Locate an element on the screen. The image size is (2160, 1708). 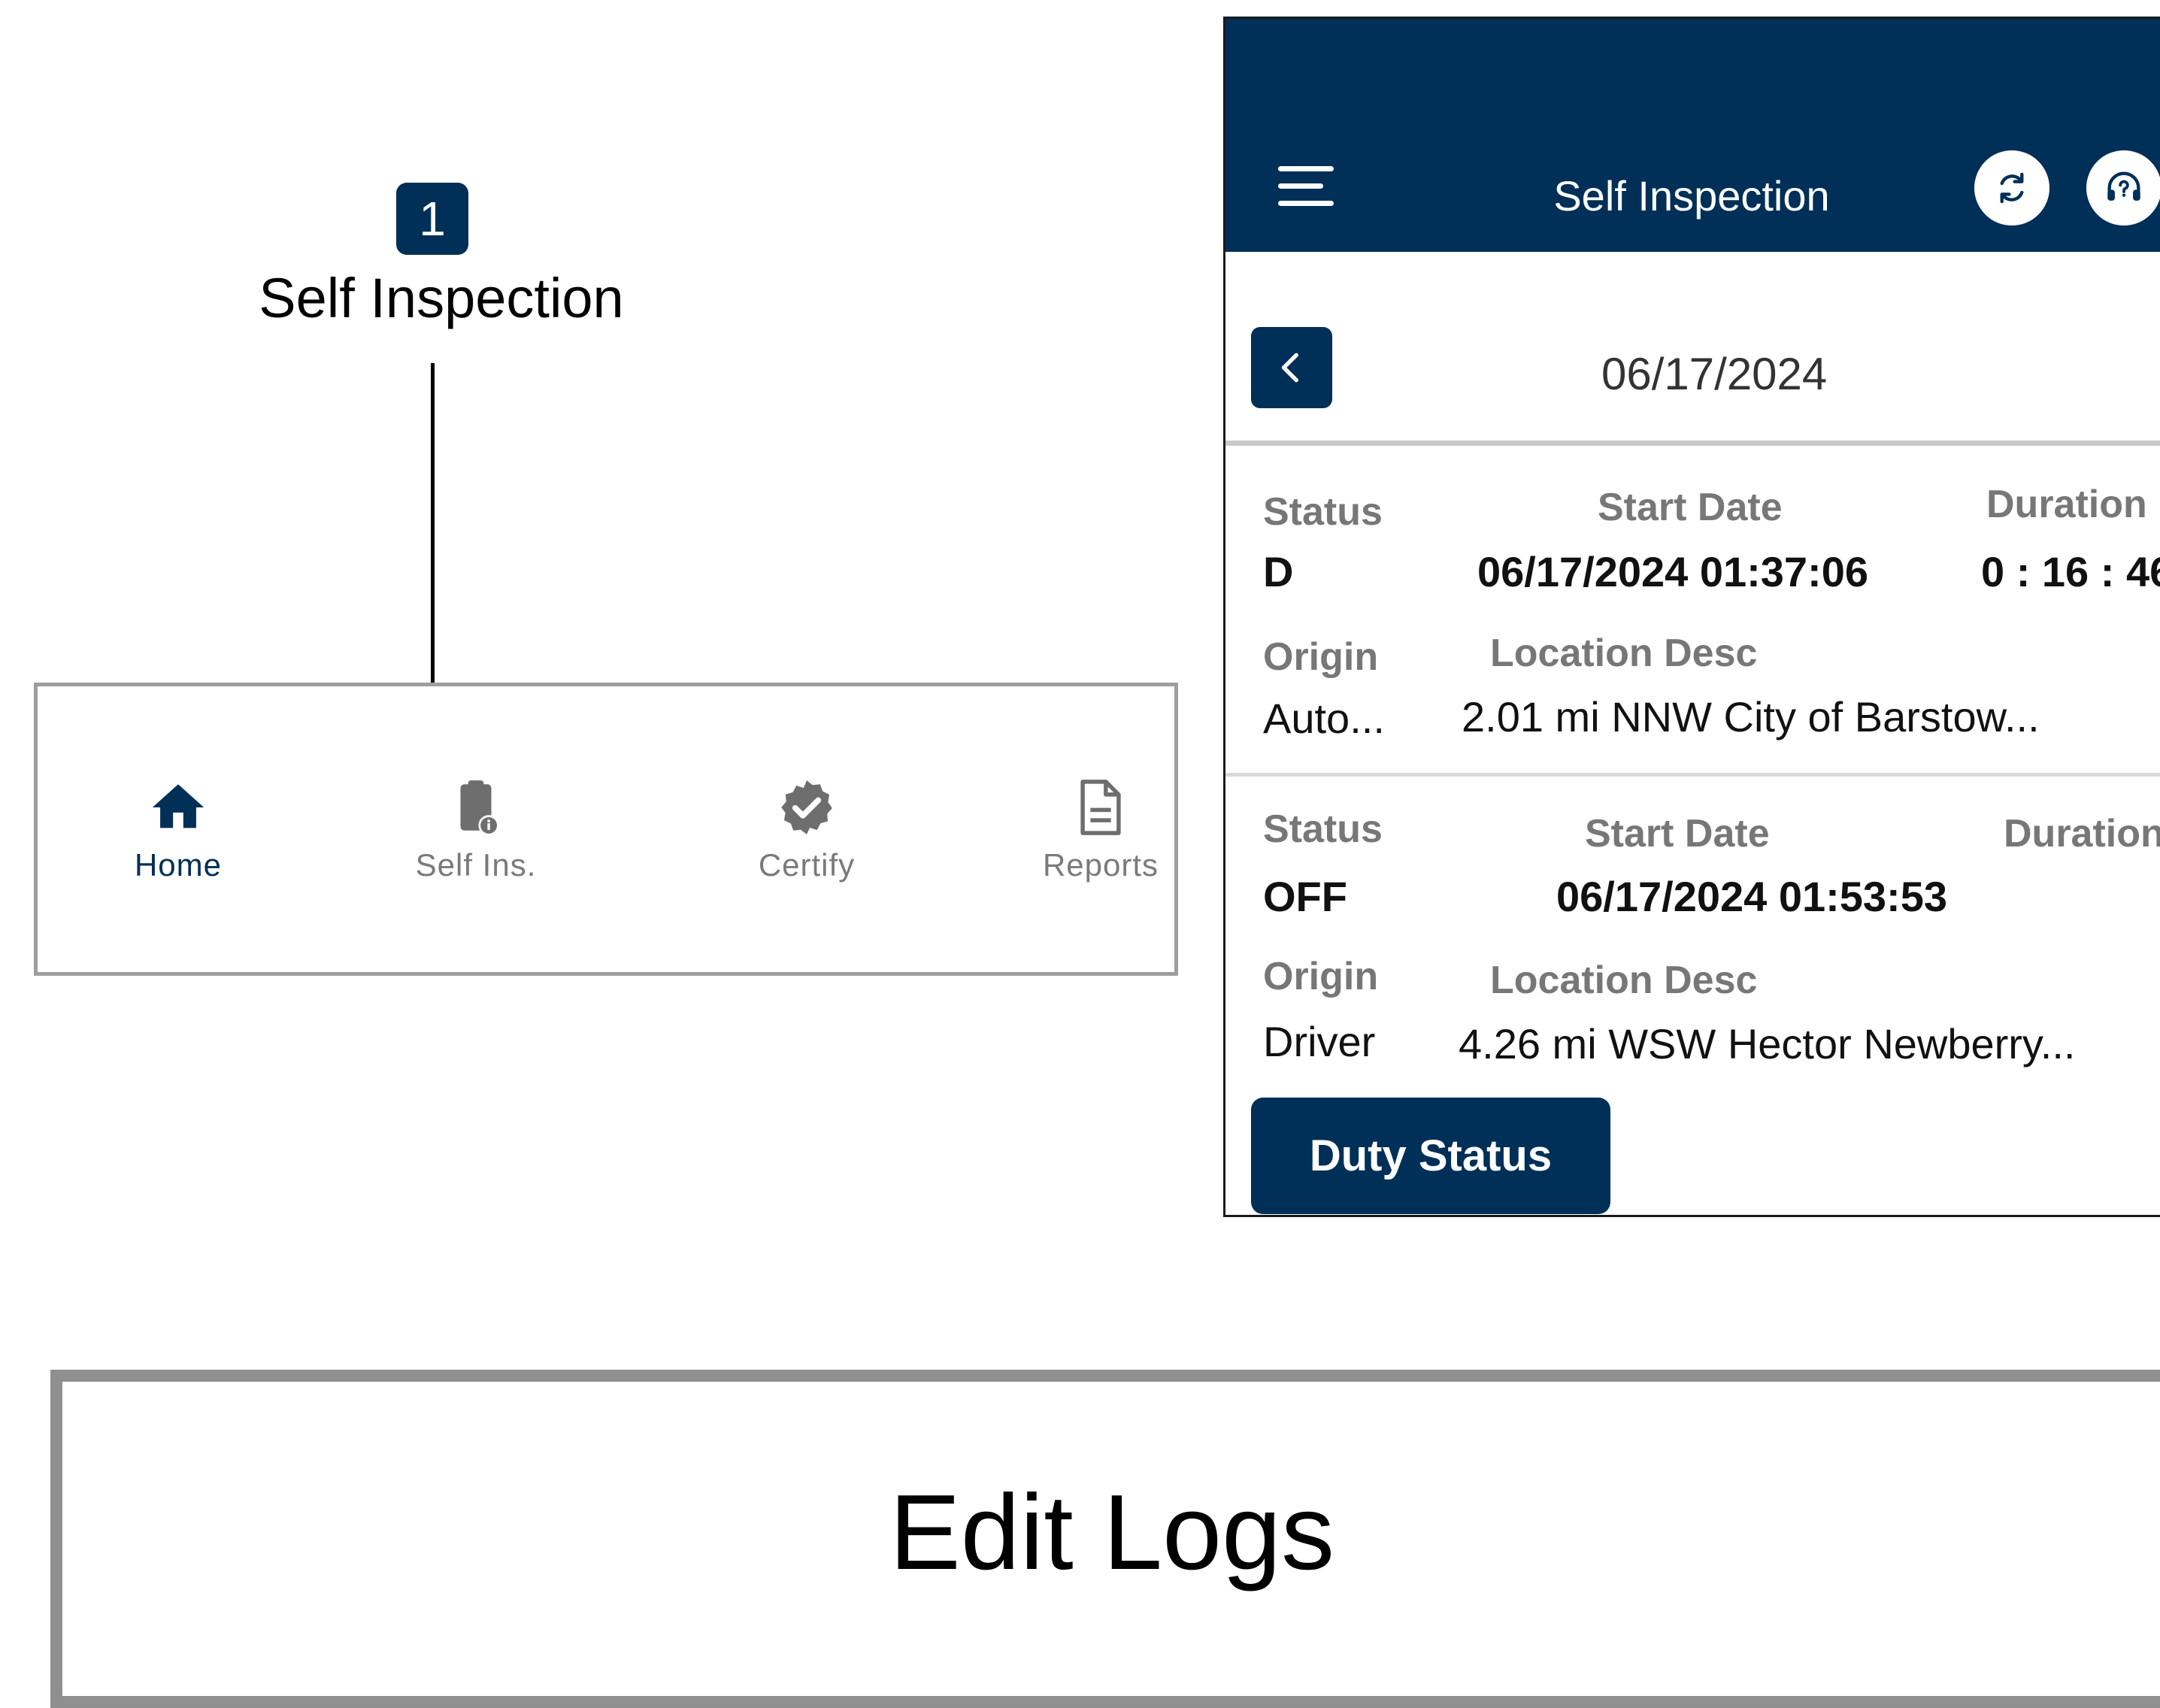
nav-item-certify: Certify is located at coordinates (806, 830).